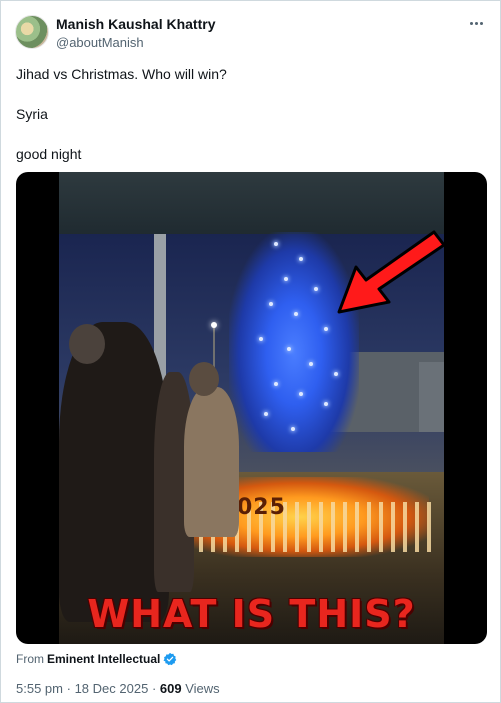 This screenshot has width=501, height=703. What do you see at coordinates (32, 114) in the screenshot?
I see `tweet-text-line-2: Syria` at bounding box center [32, 114].